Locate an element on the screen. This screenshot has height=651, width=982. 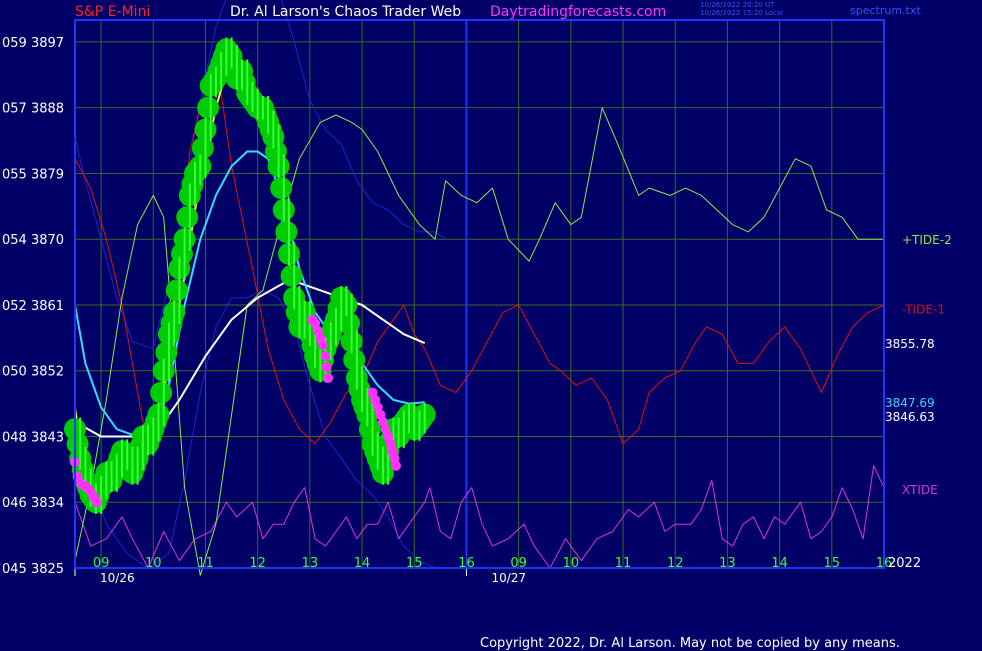
timestamp-ut: 10/26/2022 20:20 UT is located at coordinates (737, 5).